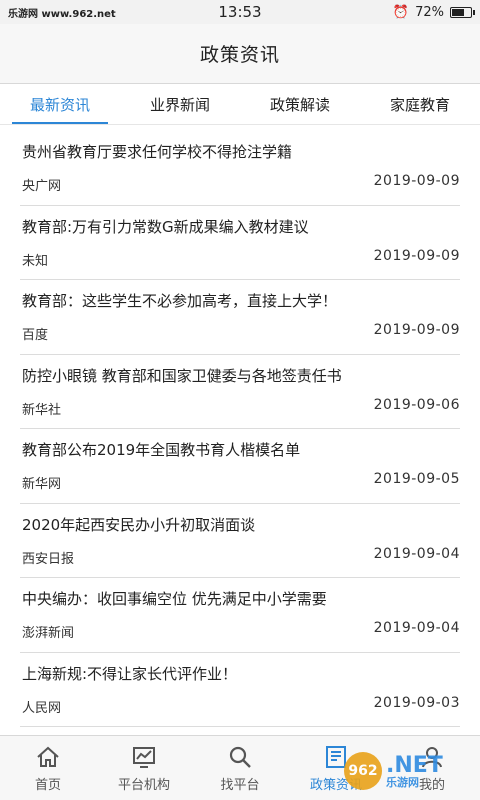  I want to click on watermark-logo: 962 .NET 乐游网, so click(409, 771).